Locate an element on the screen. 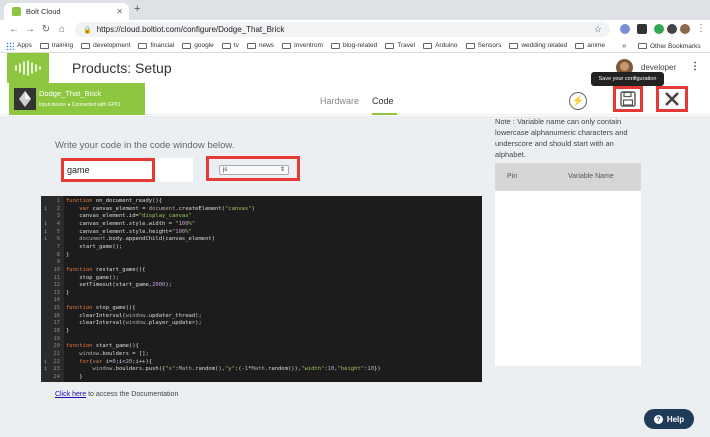  code-line: 5i canvas_element.style.height="100%" is located at coordinates (261, 233).